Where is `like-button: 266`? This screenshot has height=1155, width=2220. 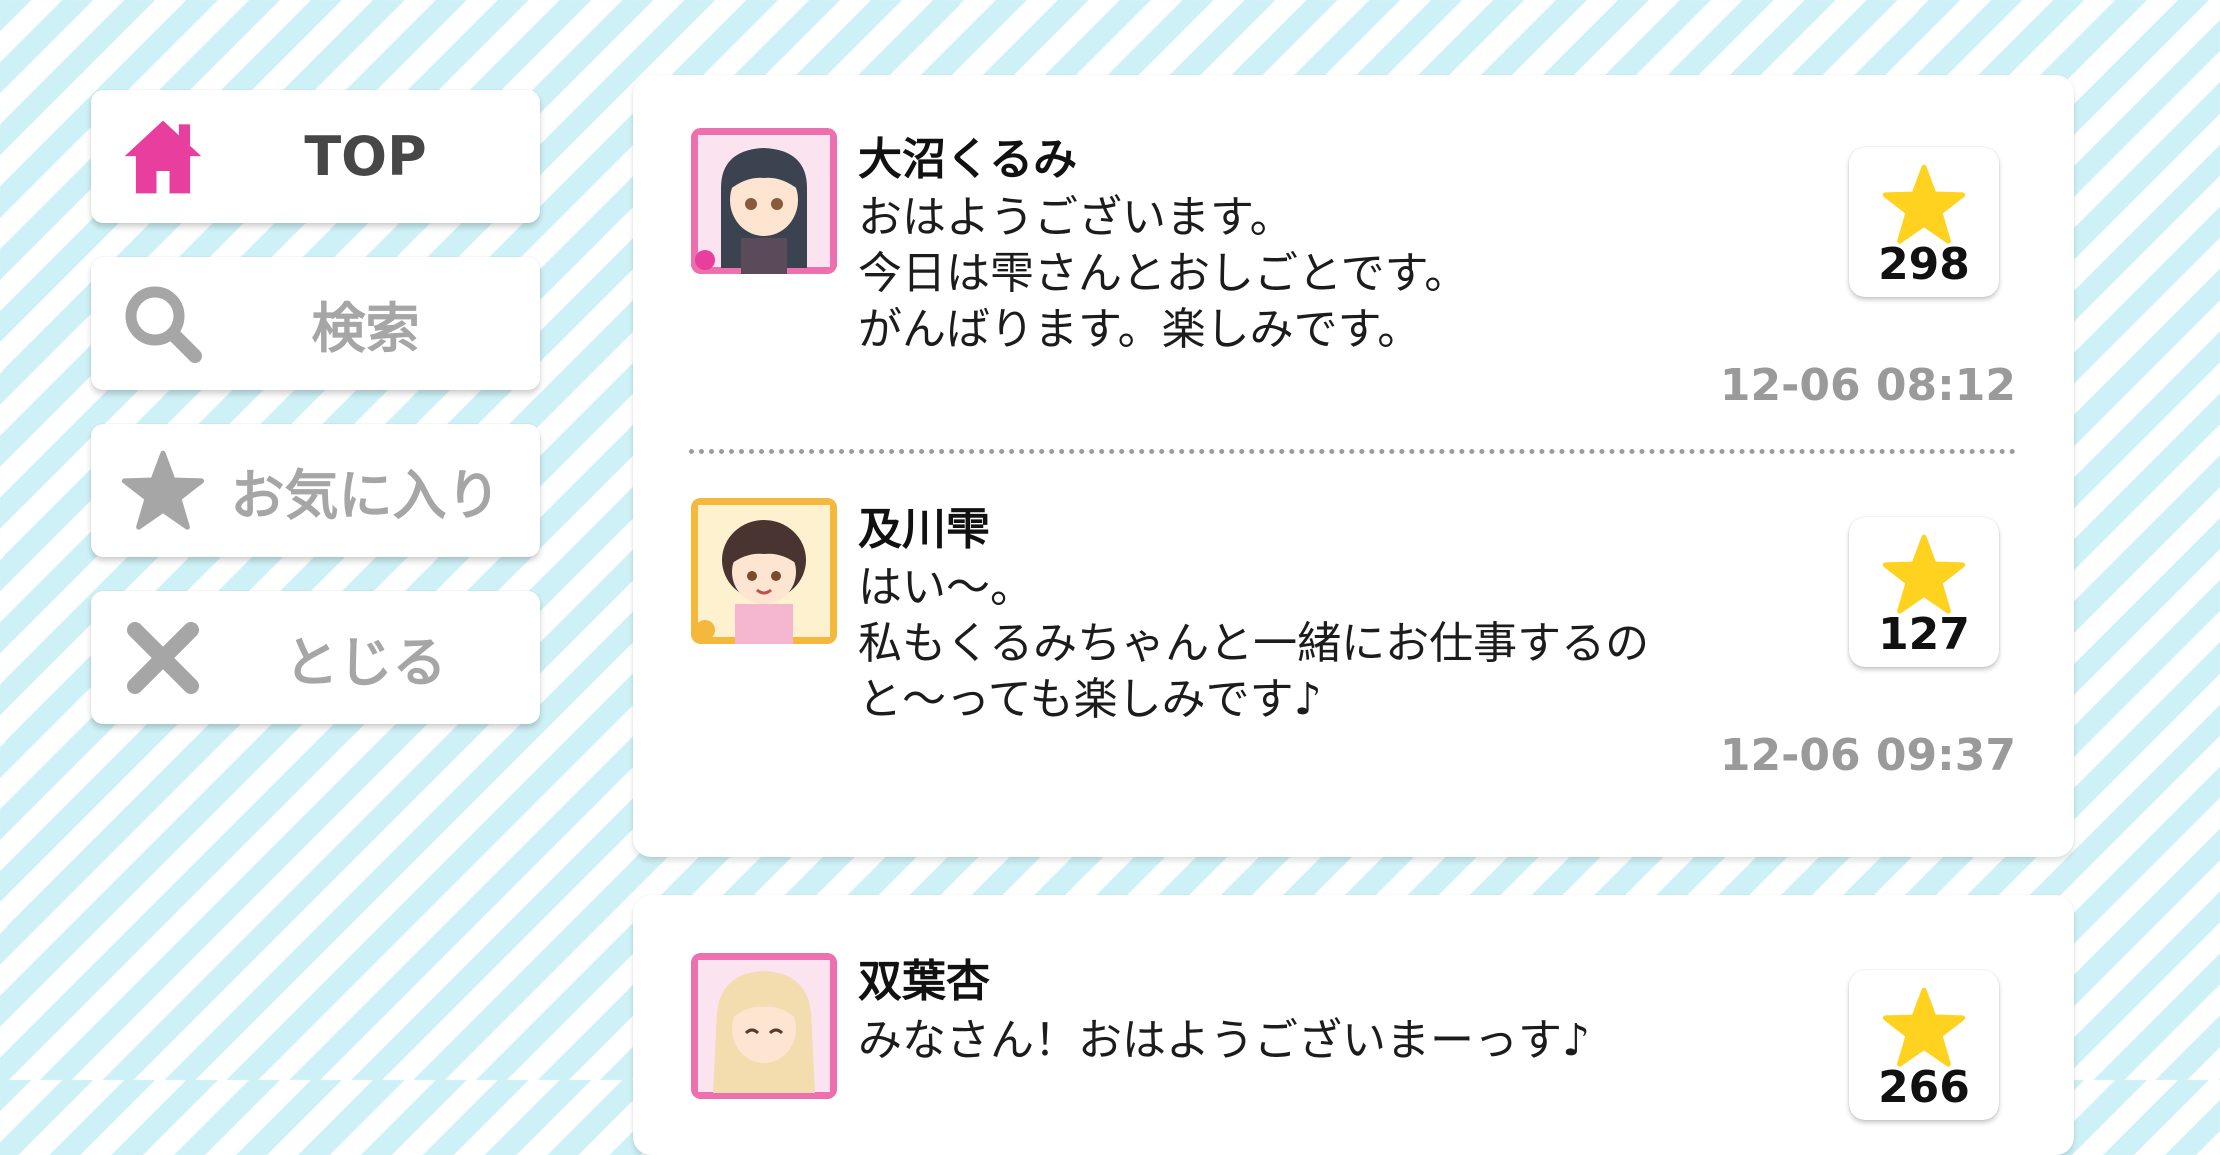 like-button: 266 is located at coordinates (1924, 1045).